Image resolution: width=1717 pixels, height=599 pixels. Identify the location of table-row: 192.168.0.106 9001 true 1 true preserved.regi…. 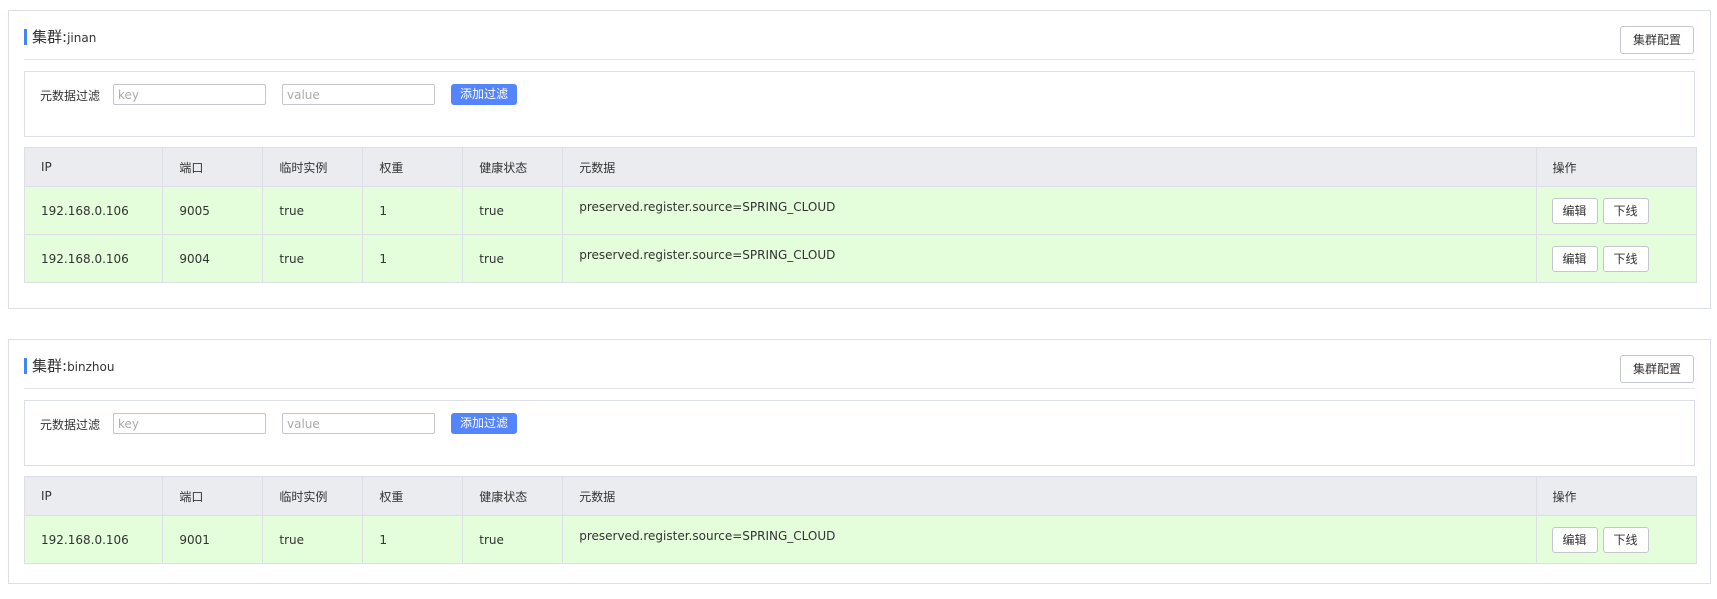
(860, 539).